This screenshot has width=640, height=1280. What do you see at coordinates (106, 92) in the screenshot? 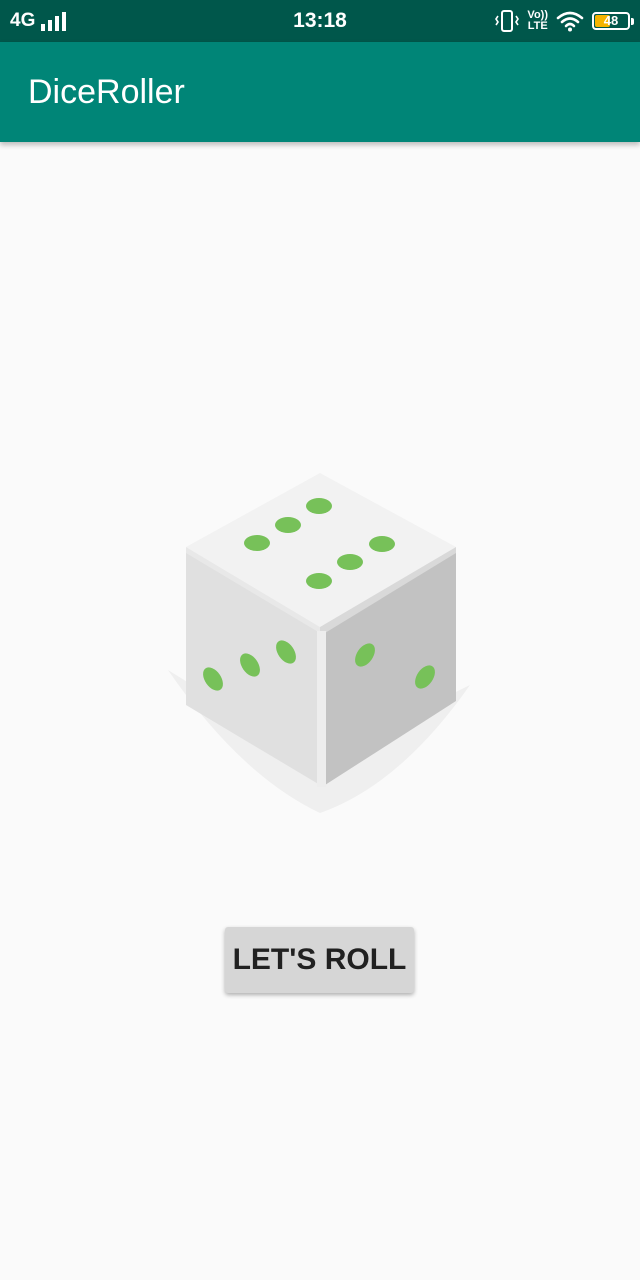
I see `app-title: DiceRoller` at bounding box center [106, 92].